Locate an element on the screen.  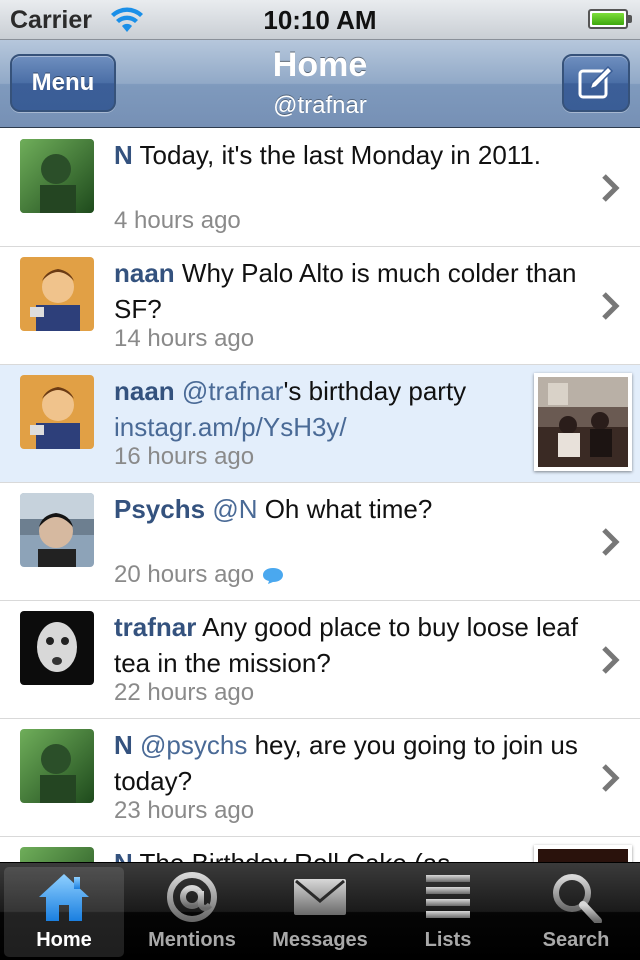
tweet-timestamp: 4 hours ago is located at coordinates (177, 220).